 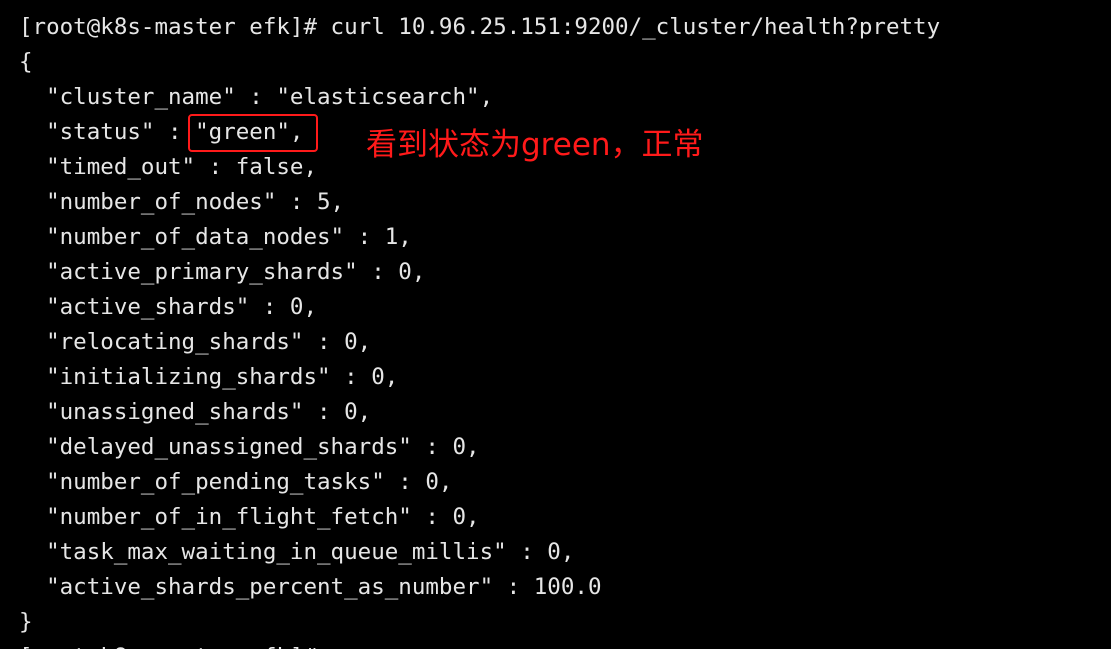 What do you see at coordinates (168, 644) in the screenshot?
I see `next-prompt-line: [root@k8s-master efk]#` at bounding box center [168, 644].